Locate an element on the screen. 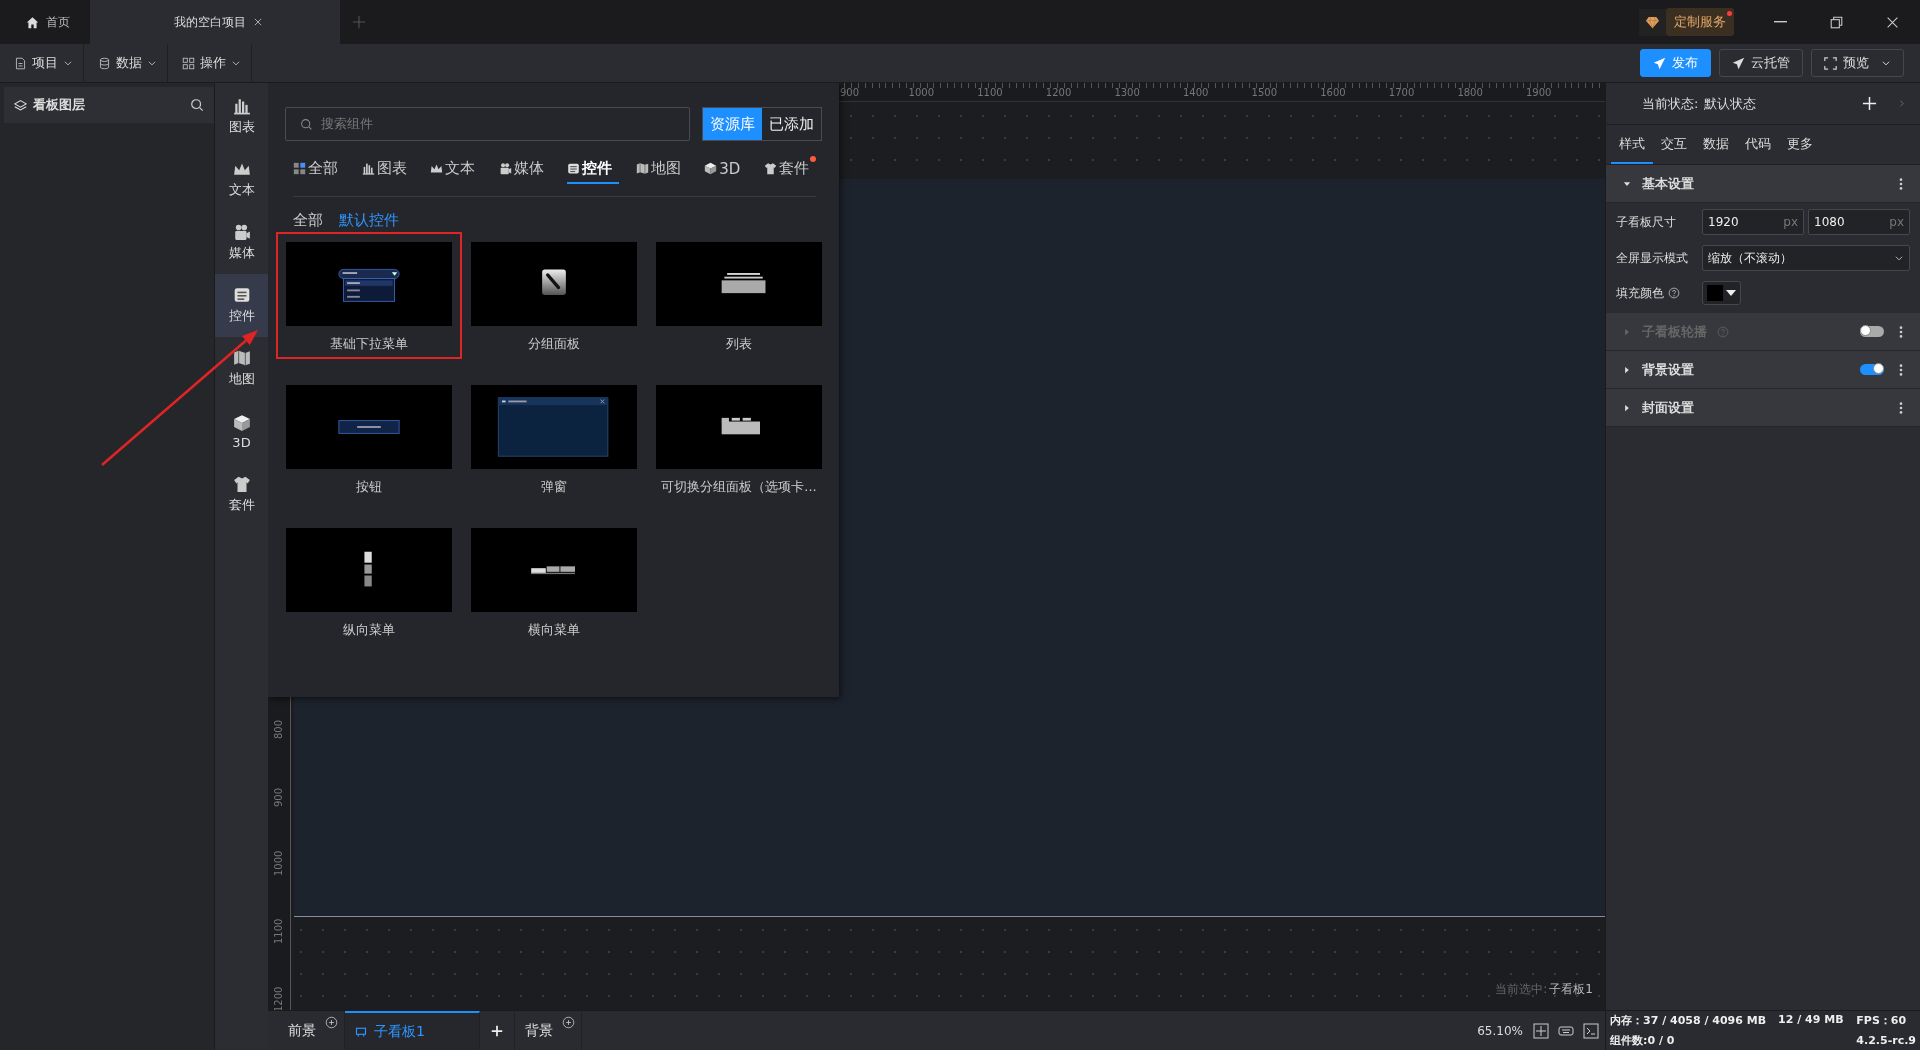 The height and width of the screenshot is (1050, 1920). paper-plane-icon is located at coordinates (1659, 63).